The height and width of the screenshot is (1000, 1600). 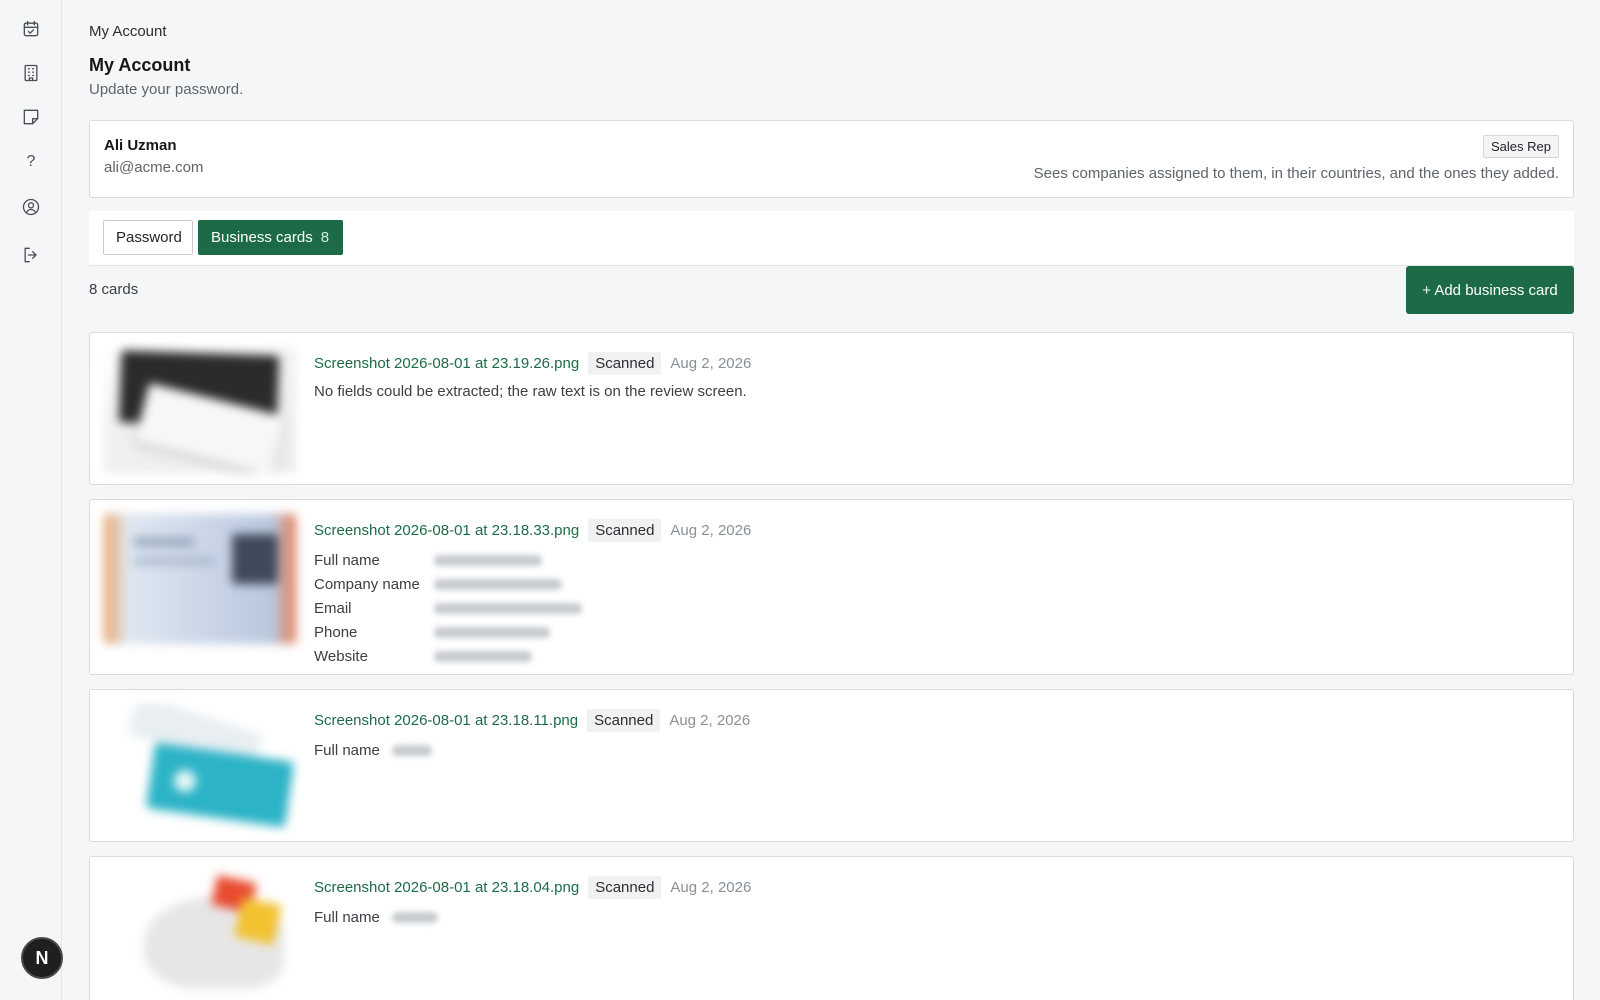 I want to click on user-name: Ali Uzman, so click(x=140, y=145).